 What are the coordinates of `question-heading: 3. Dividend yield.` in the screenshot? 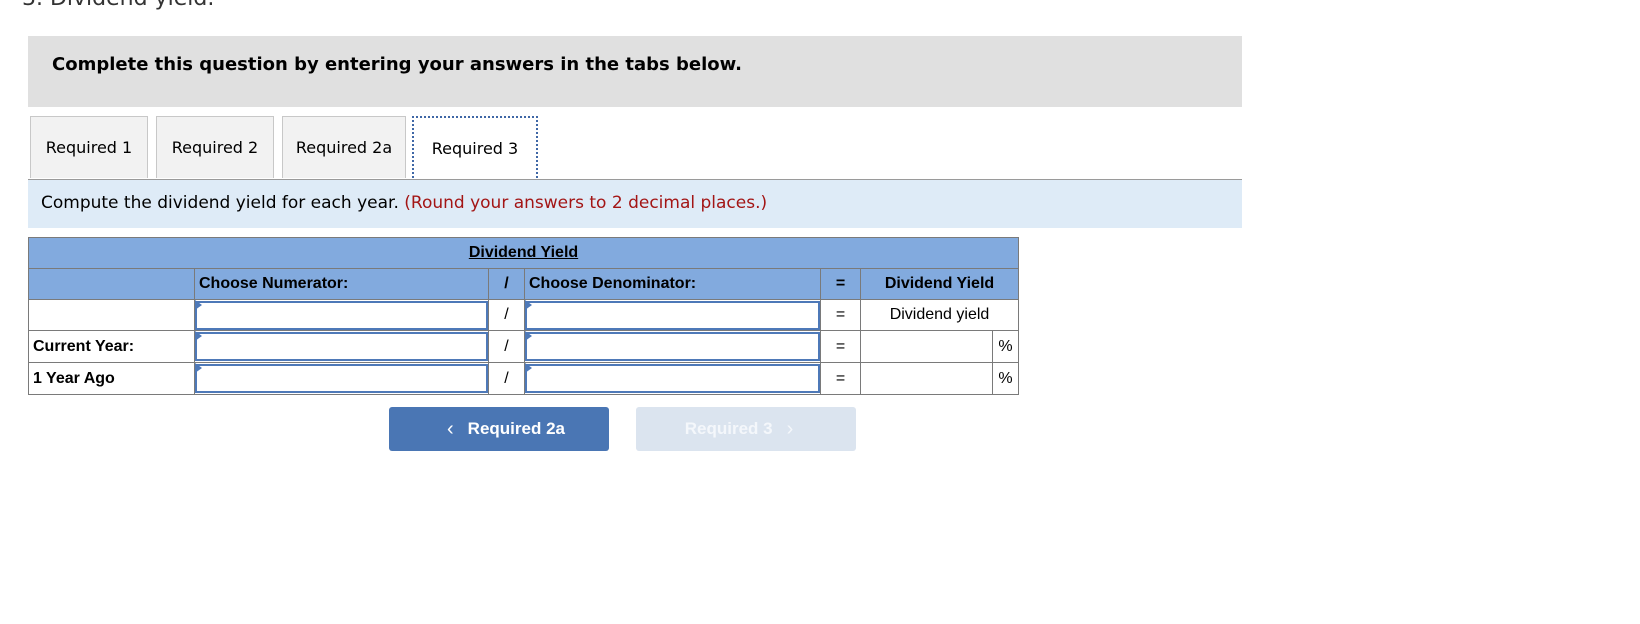 It's located at (118, 5).